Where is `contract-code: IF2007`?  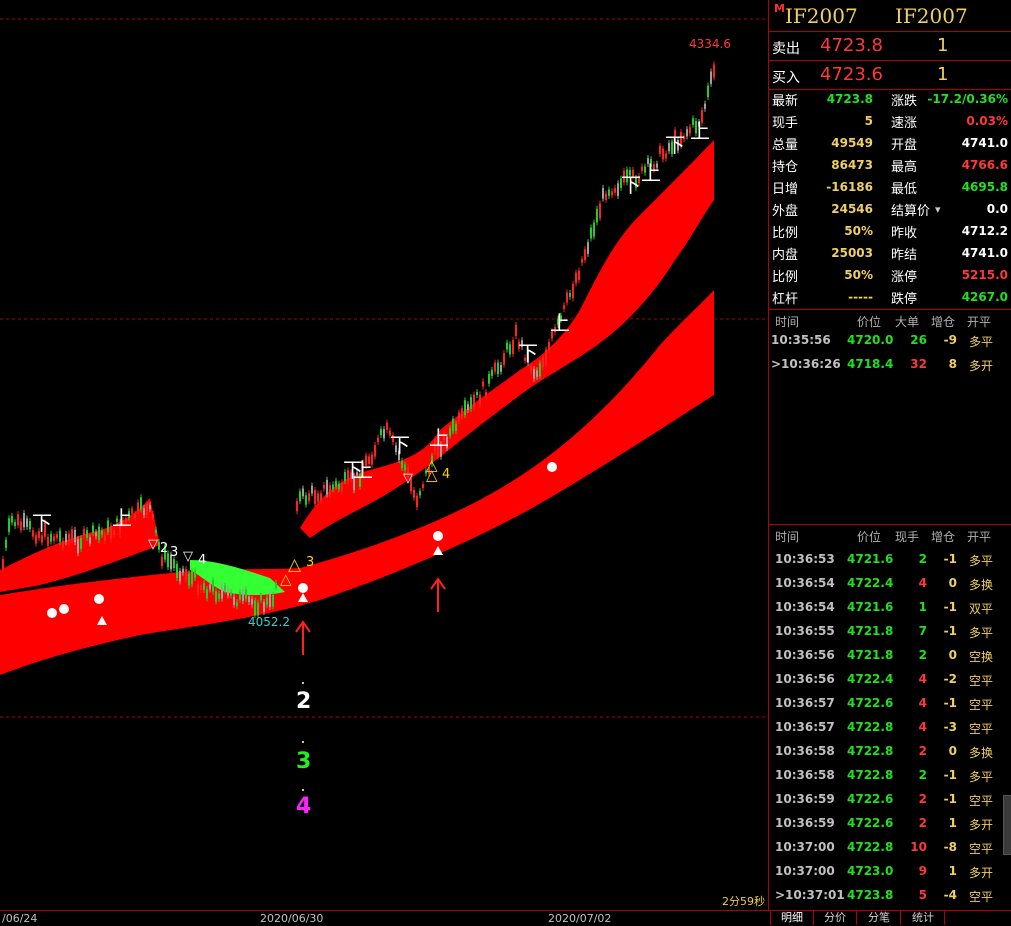 contract-code: IF2007 is located at coordinates (821, 16).